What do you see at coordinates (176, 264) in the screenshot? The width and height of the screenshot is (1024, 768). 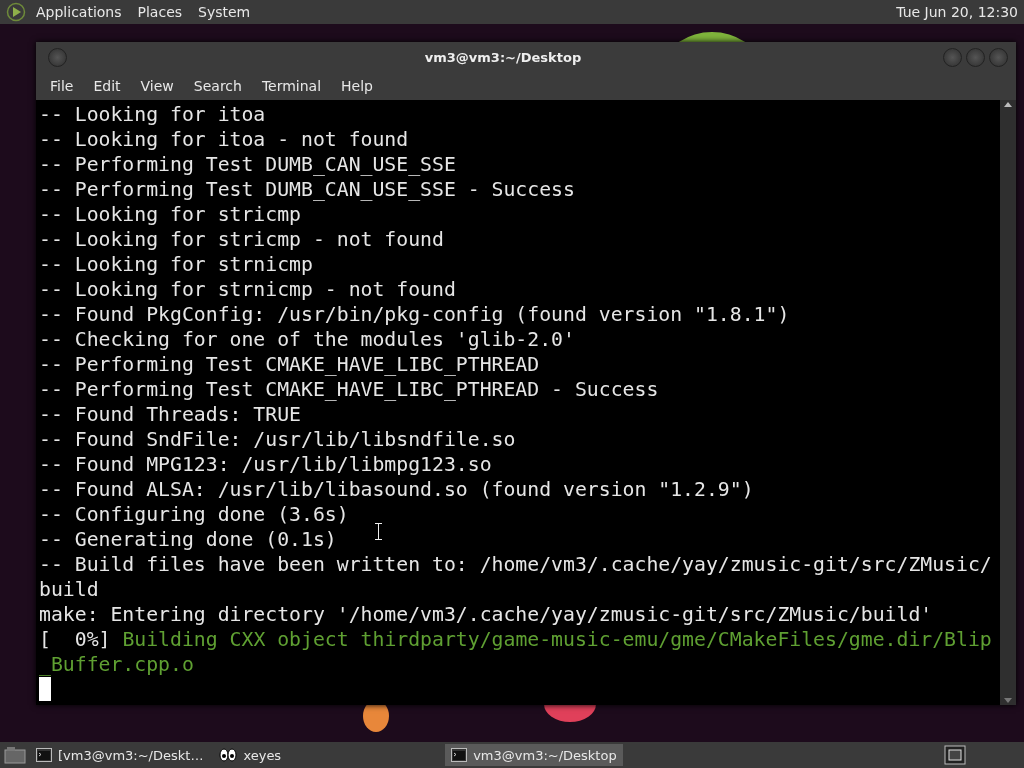 I see `terminal-line: -- Looking for strnicmp` at bounding box center [176, 264].